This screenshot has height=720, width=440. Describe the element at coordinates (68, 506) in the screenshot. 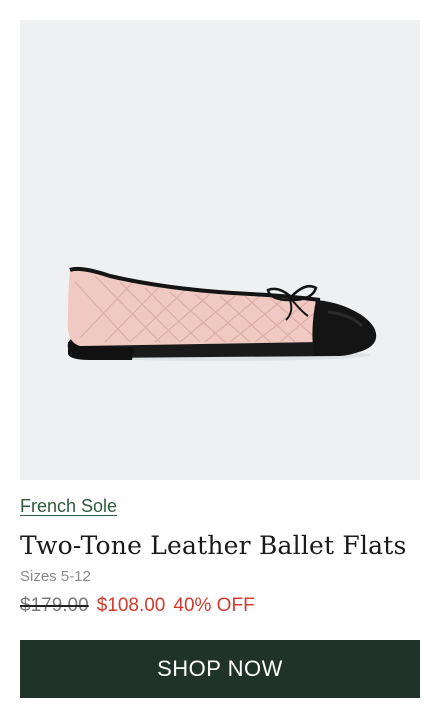

I see `brand-link: French Sole` at that location.